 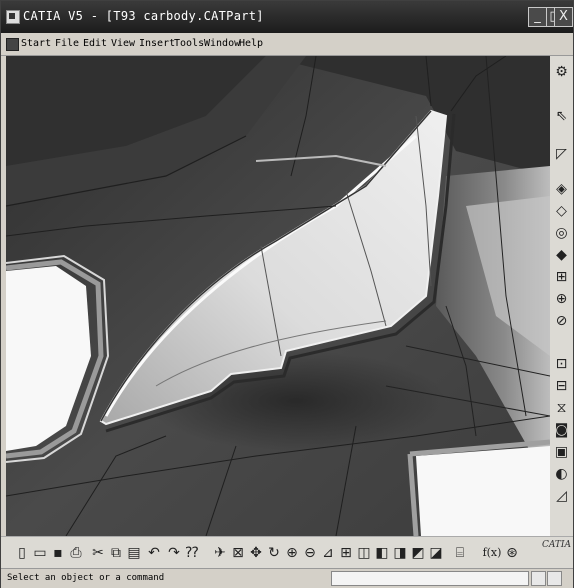 What do you see at coordinates (22, 553) in the screenshot?
I see `new-file-icon: ▯` at bounding box center [22, 553].